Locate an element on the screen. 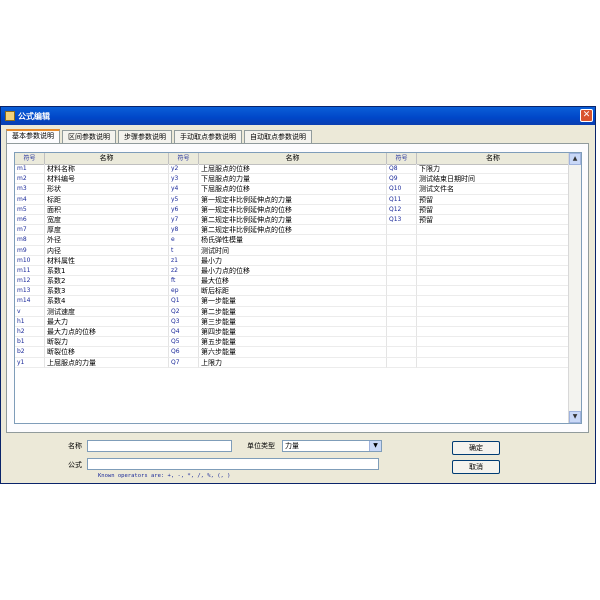  cell-name-1: 上屈服点的力量 is located at coordinates (107, 362).